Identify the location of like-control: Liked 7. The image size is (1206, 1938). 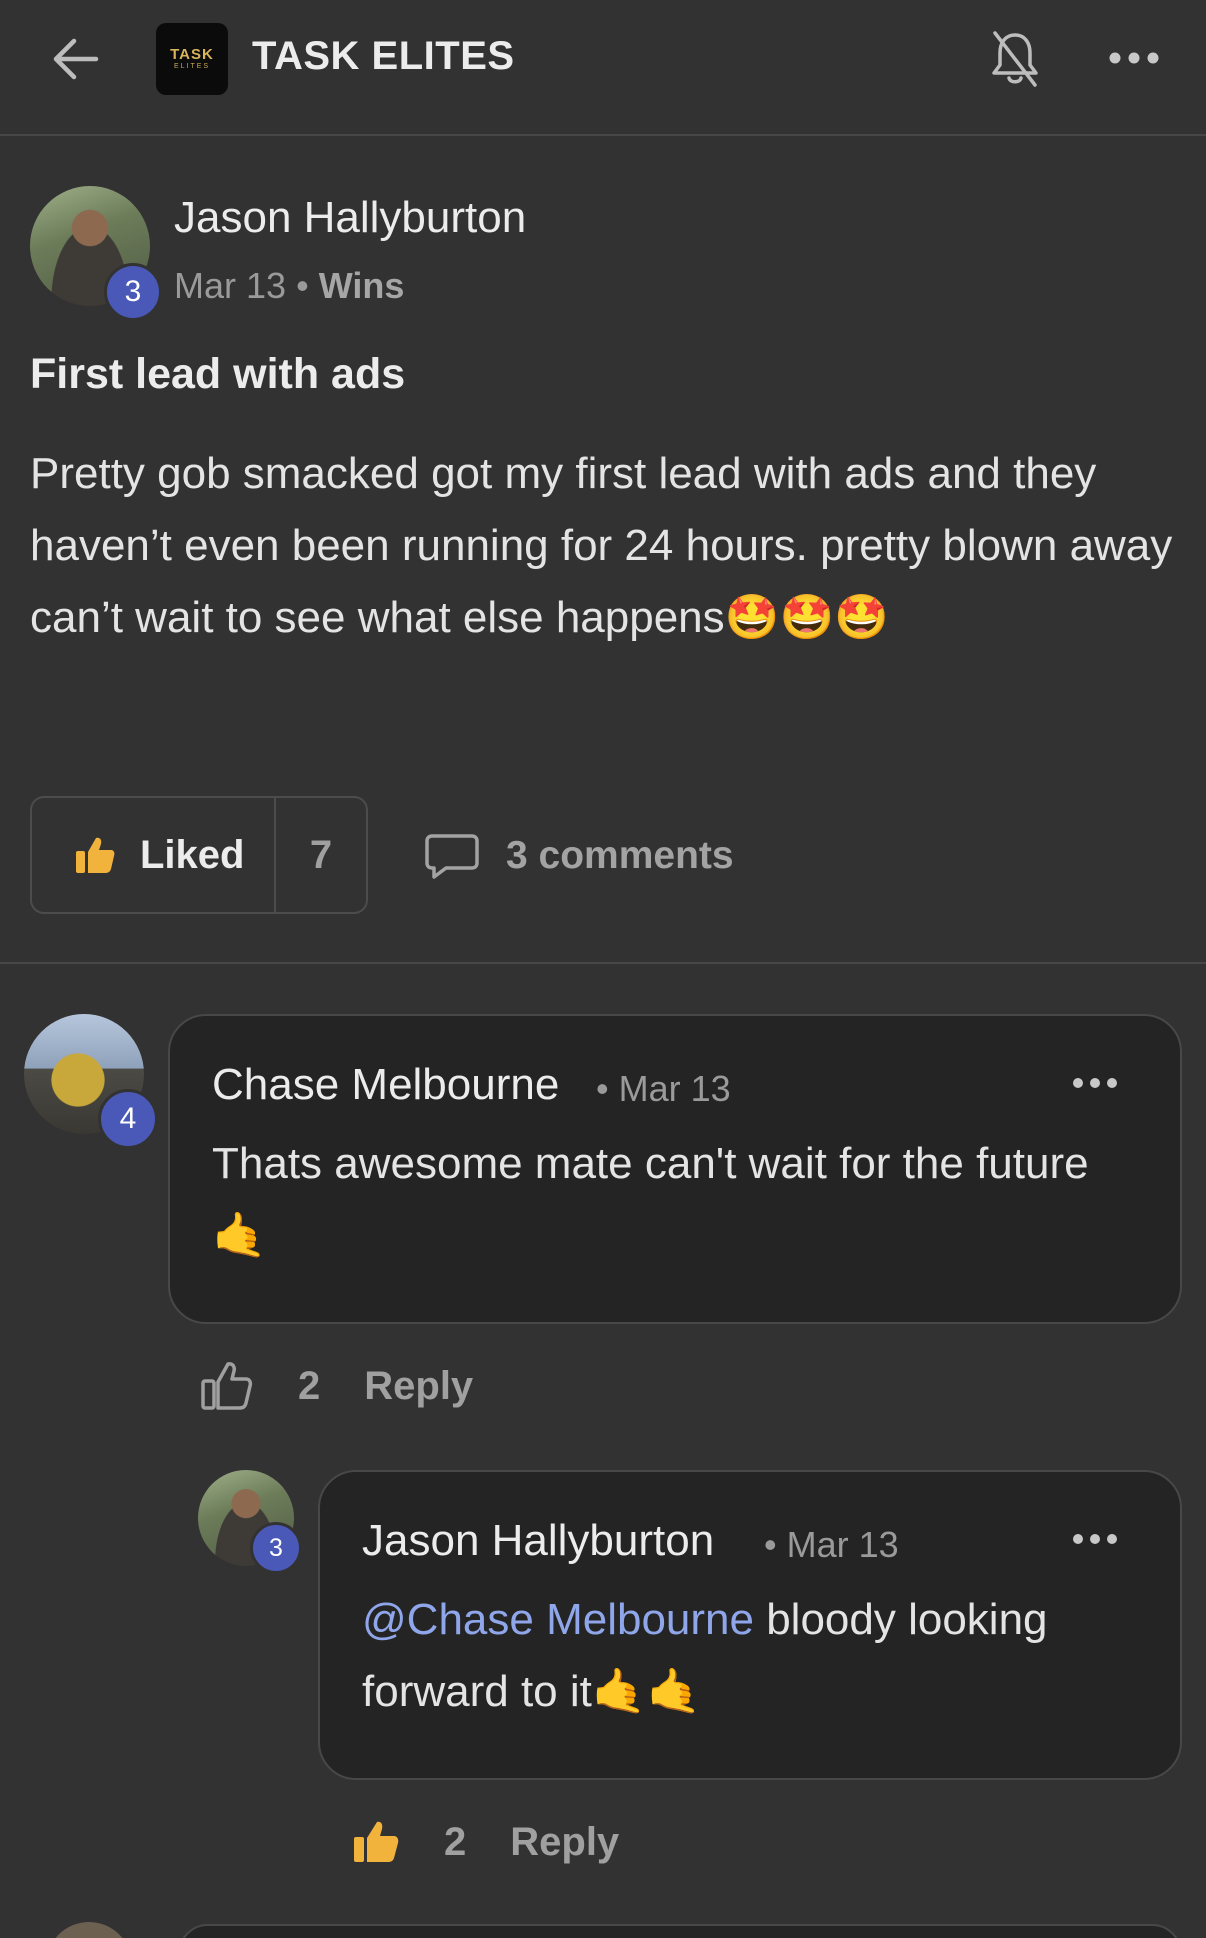
(199, 855).